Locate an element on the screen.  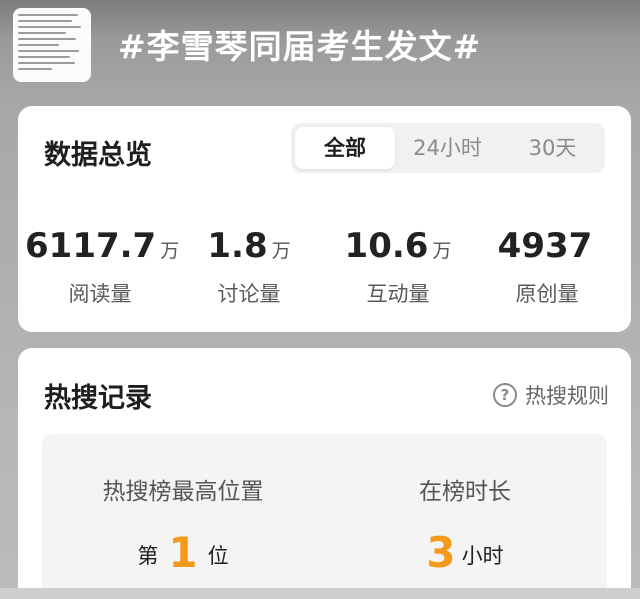
stat-discussions: 1.8 万 讨论量 is located at coordinates (249, 267).